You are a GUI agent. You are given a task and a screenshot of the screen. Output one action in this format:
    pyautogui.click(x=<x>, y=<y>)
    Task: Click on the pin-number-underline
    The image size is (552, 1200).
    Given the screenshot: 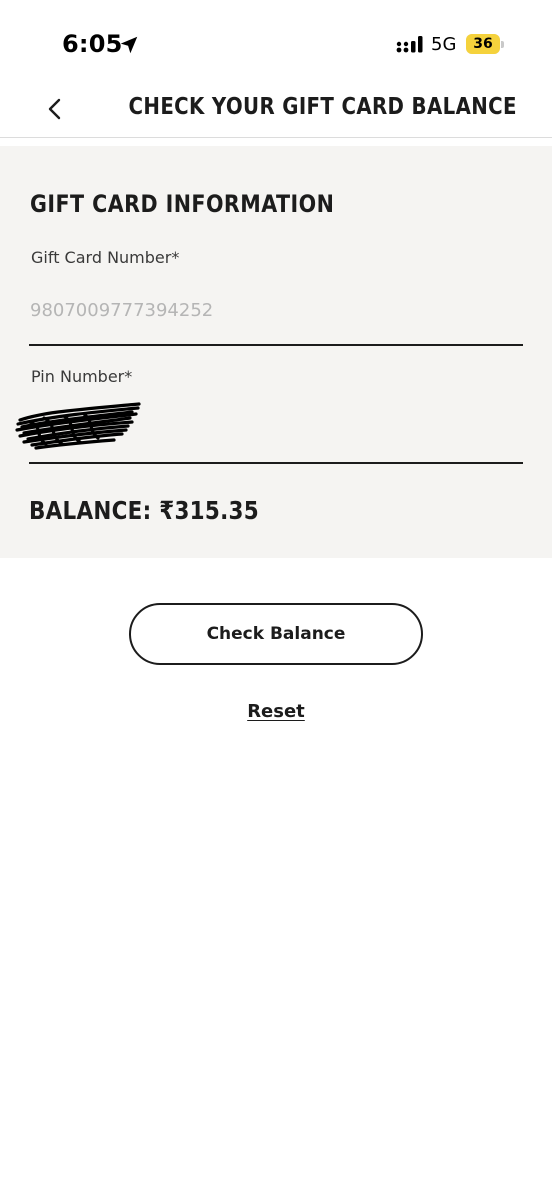 What is the action you would take?
    pyautogui.click(x=276, y=463)
    